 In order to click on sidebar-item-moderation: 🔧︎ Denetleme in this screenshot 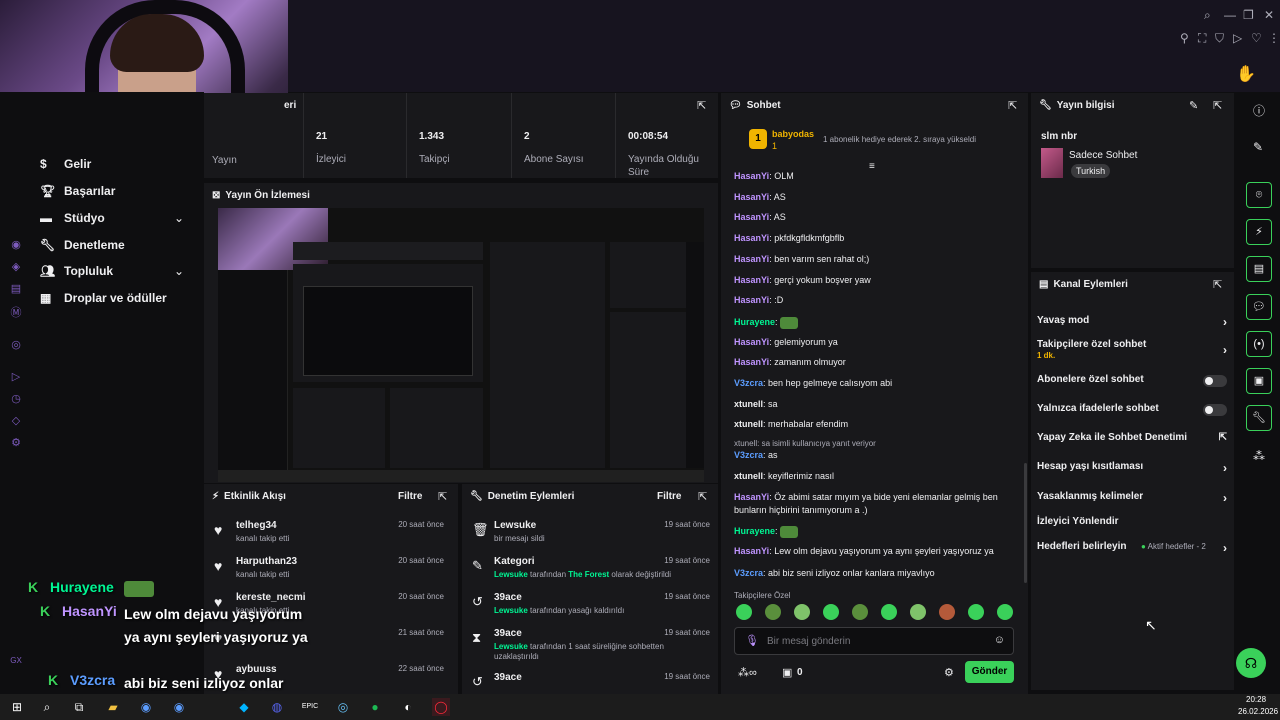, I will do `click(82, 245)`.